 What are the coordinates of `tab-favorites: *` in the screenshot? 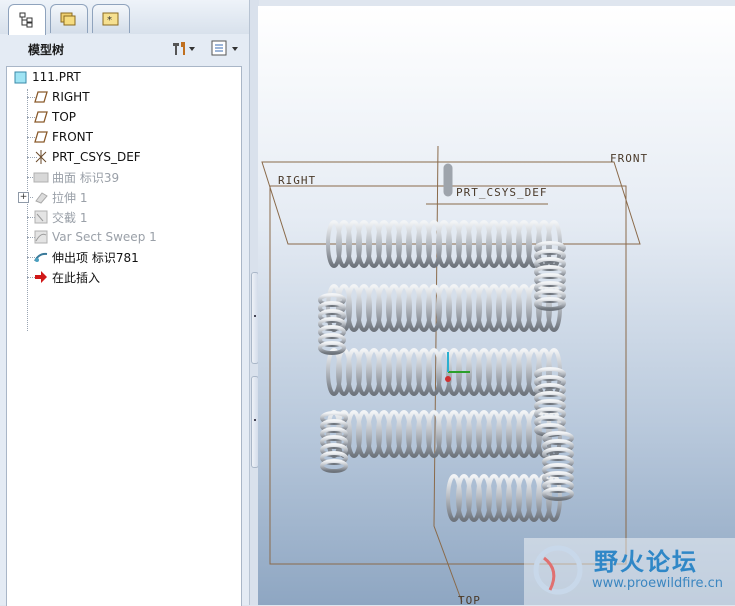 It's located at (111, 18).